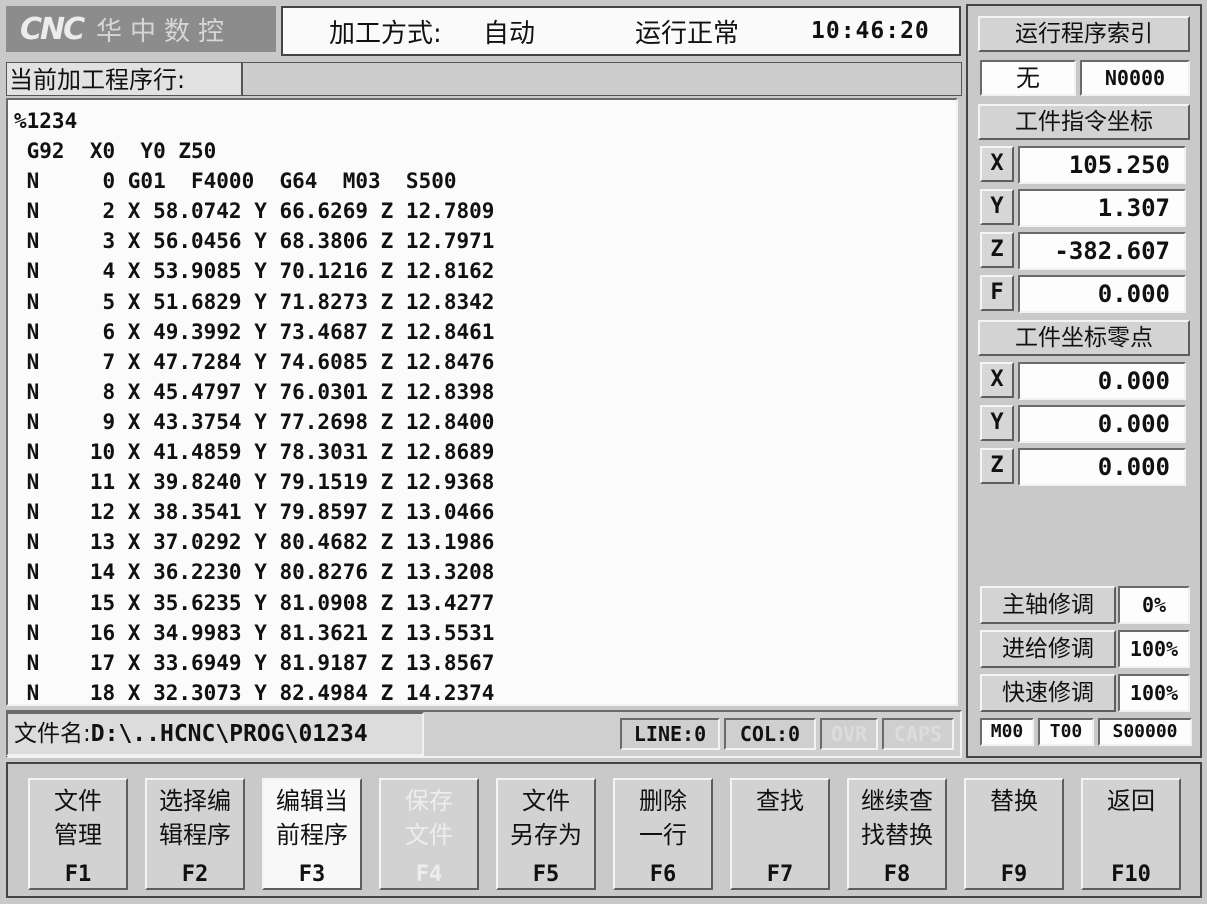 This screenshot has height=904, width=1207. I want to click on zero-x-value: 0.000, so click(1102, 381).